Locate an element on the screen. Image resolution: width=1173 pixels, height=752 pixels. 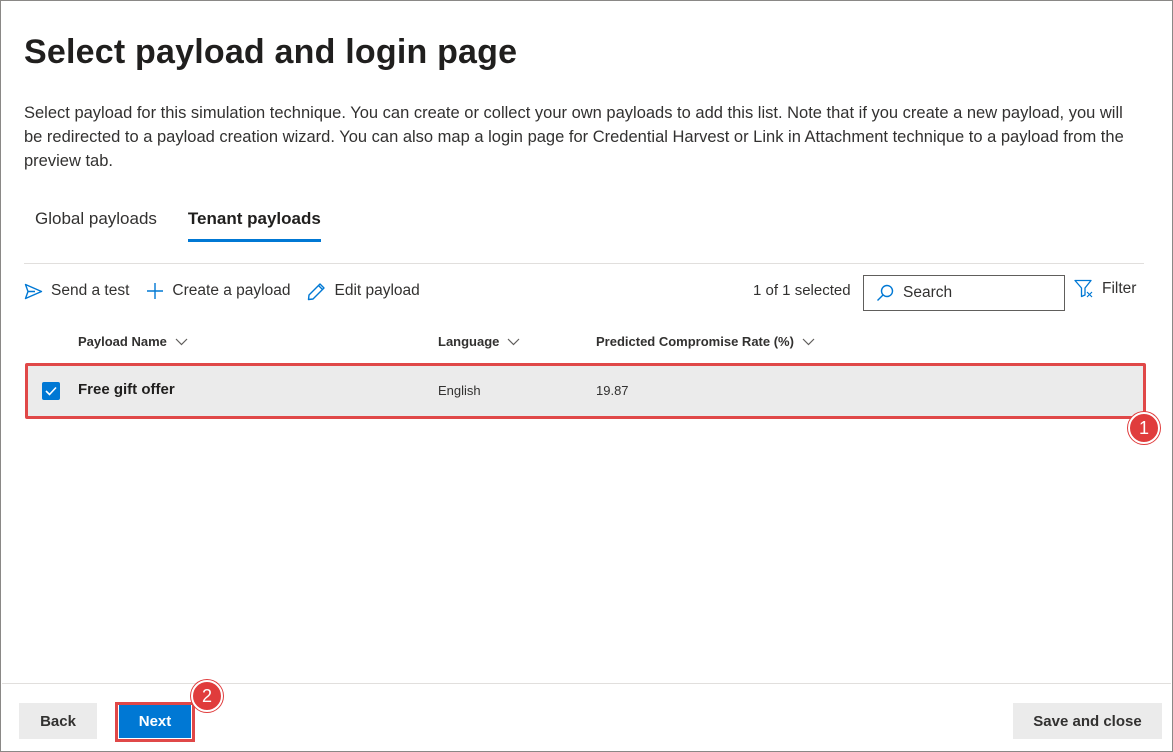
send-icon is located at coordinates (33, 291).